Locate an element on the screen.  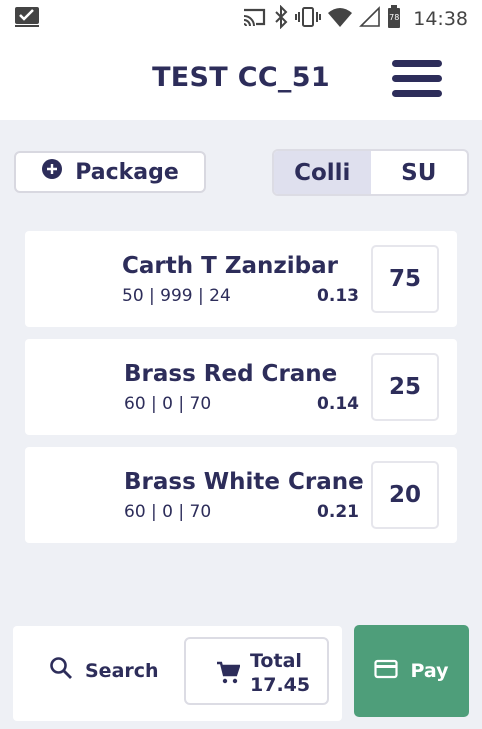
search-icon is located at coordinates (61, 670).